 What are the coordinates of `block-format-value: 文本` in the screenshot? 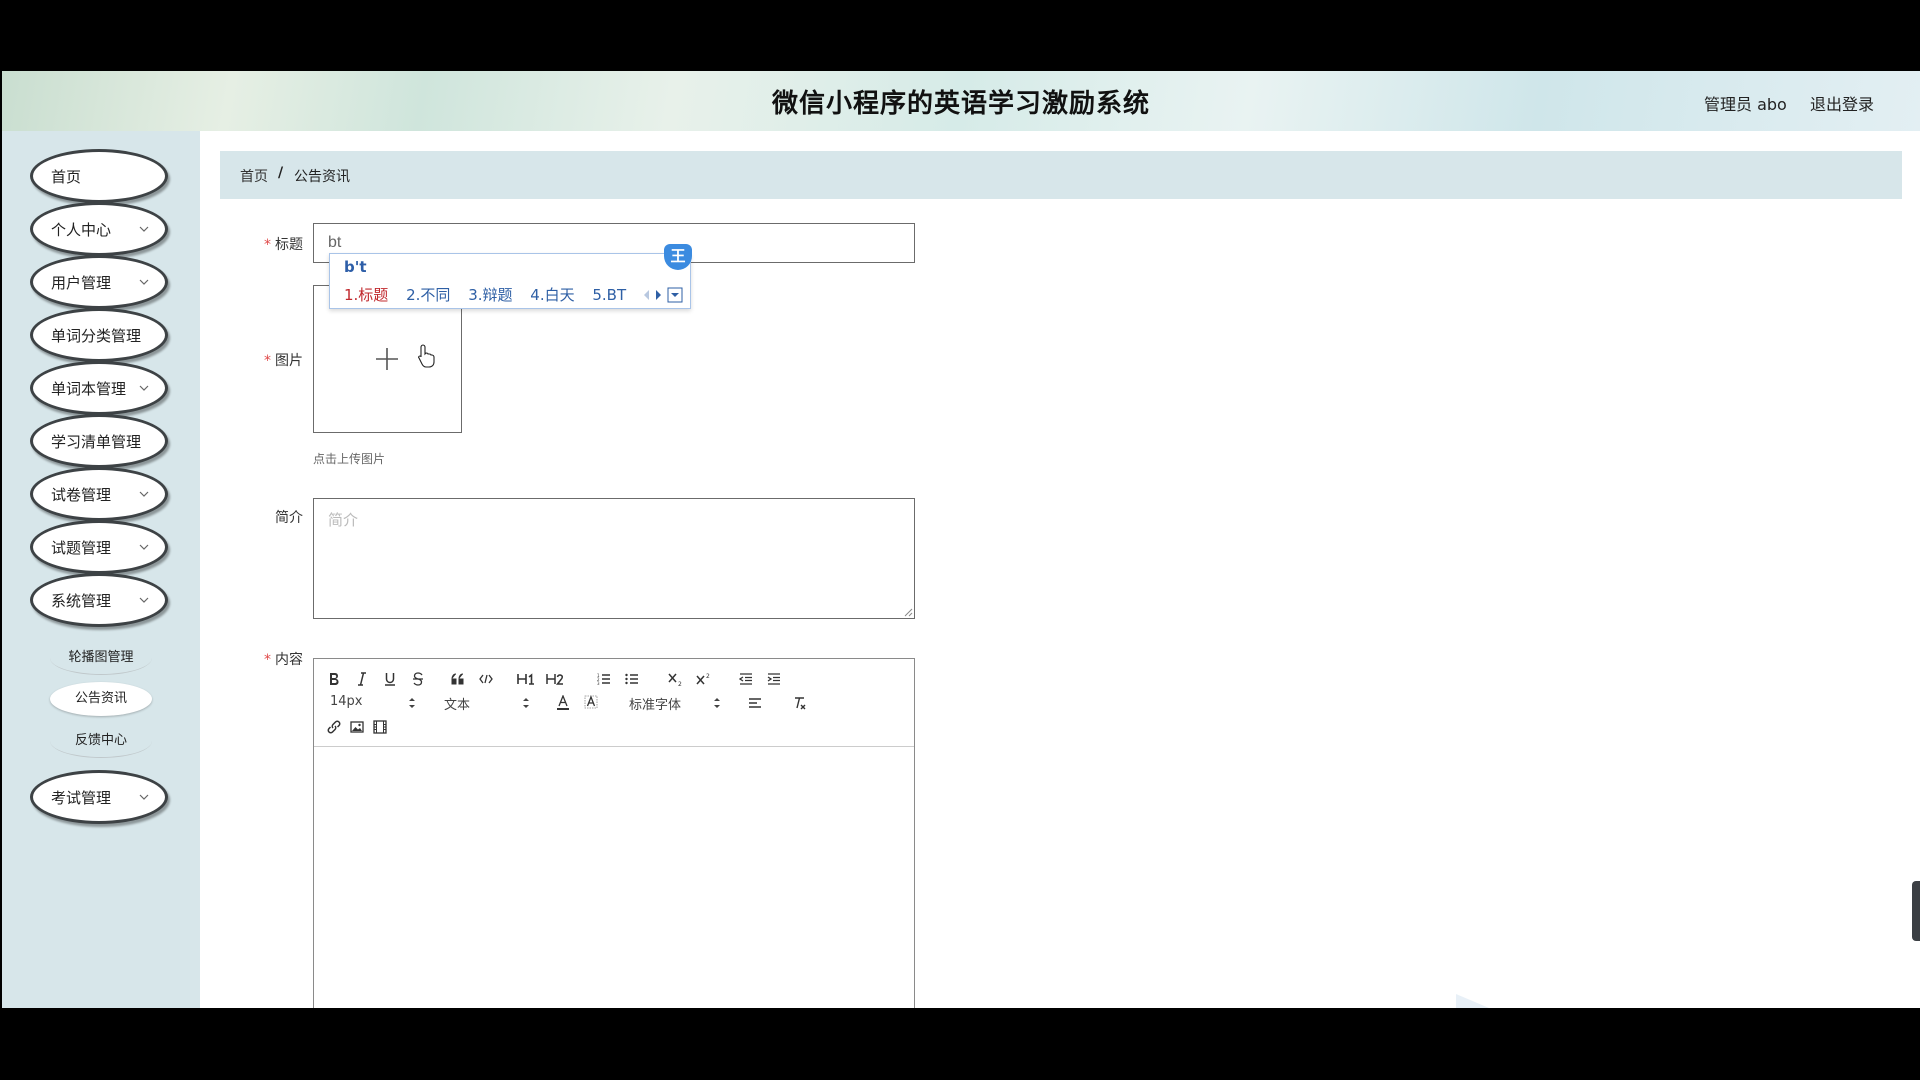 It's located at (457, 705).